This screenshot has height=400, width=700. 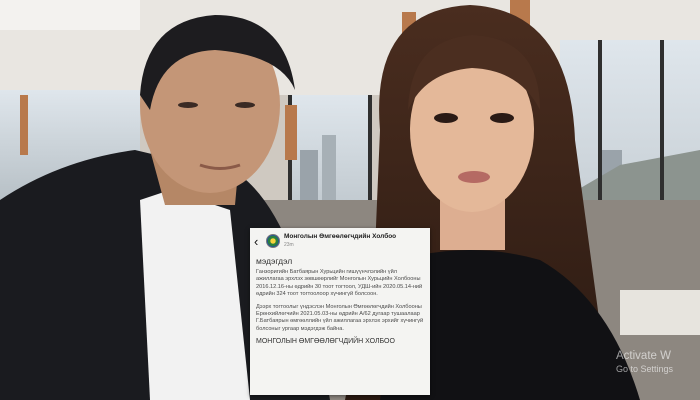 What do you see at coordinates (274, 261) in the screenshot?
I see `post-title: мэдэгдэл` at bounding box center [274, 261].